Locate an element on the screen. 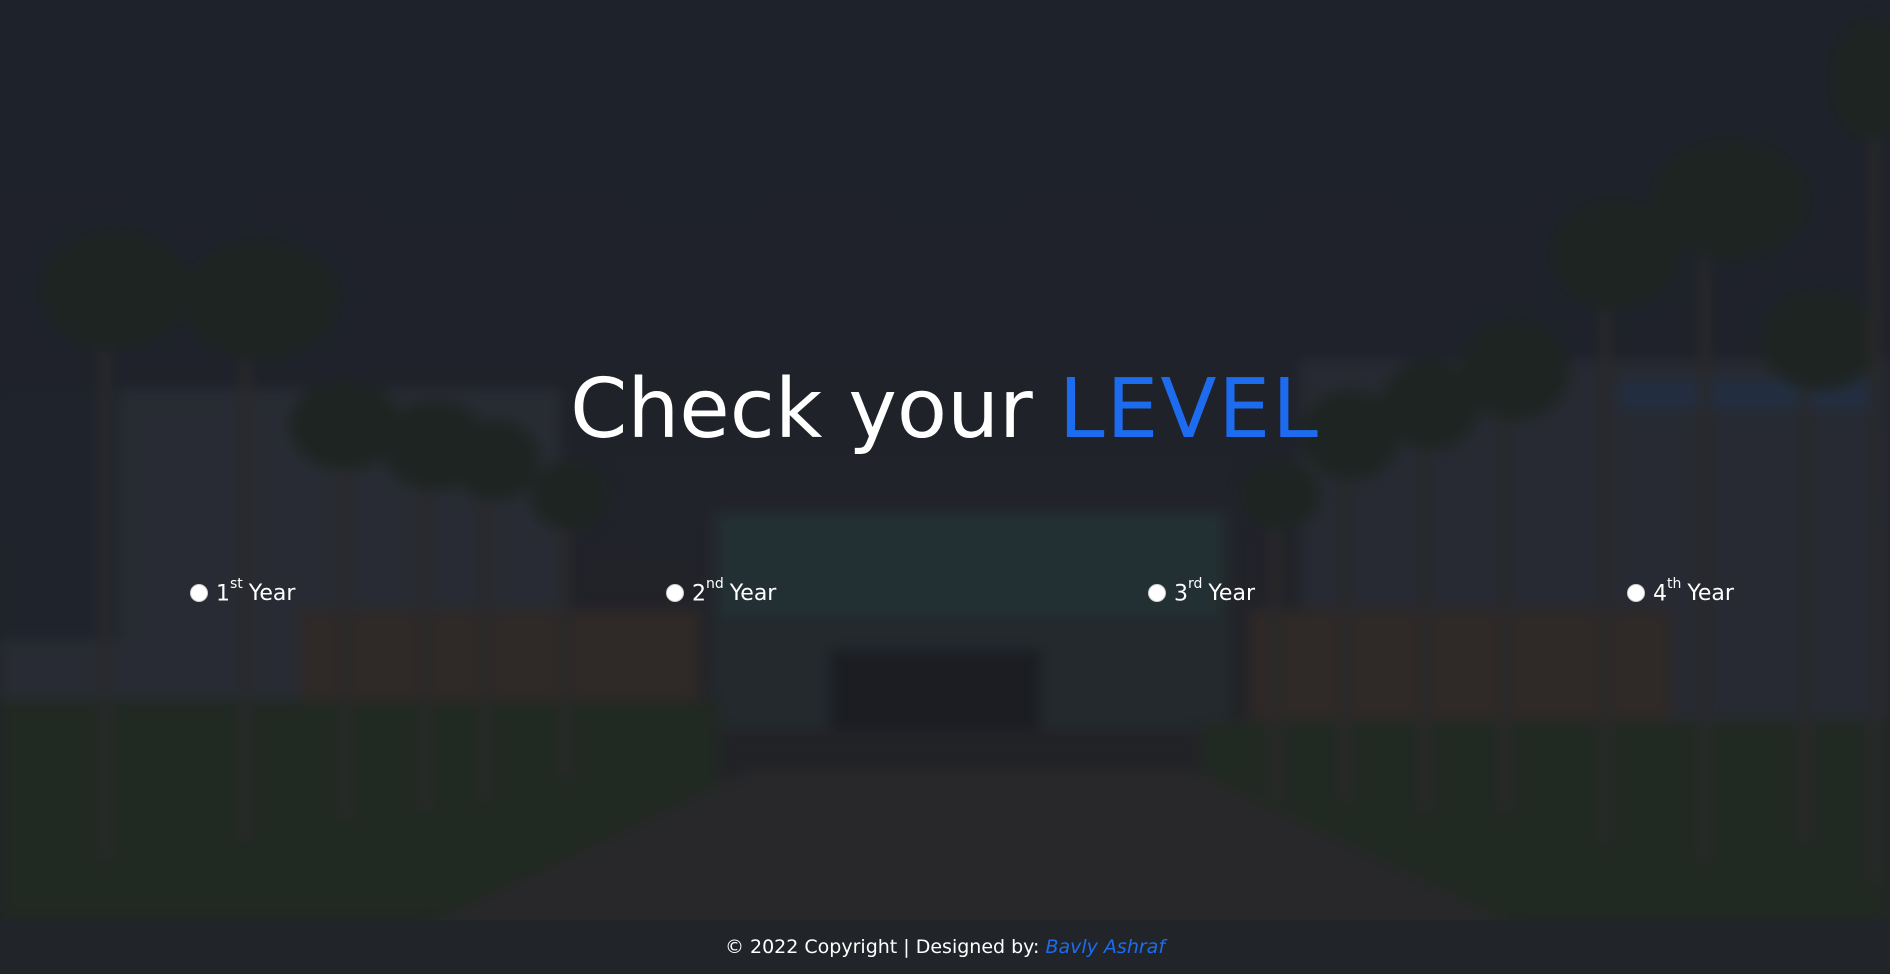  level-suffix-4: th is located at coordinates (1674, 584).